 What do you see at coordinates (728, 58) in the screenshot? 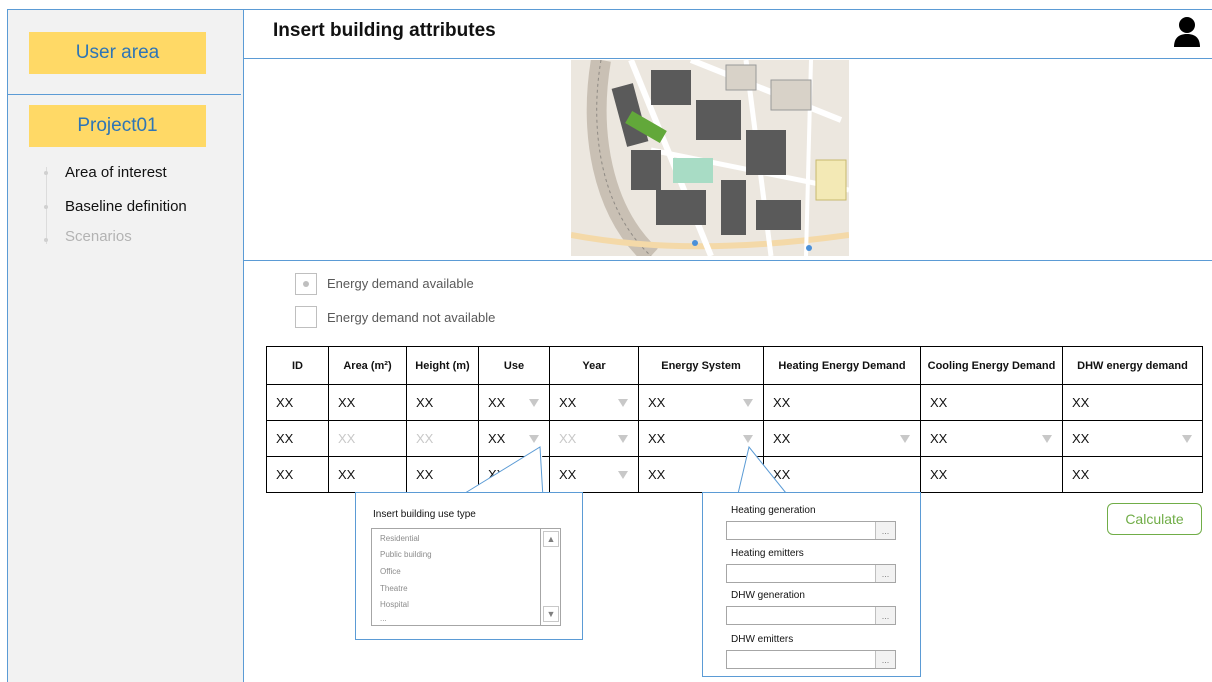
I see `header-divider` at bounding box center [728, 58].